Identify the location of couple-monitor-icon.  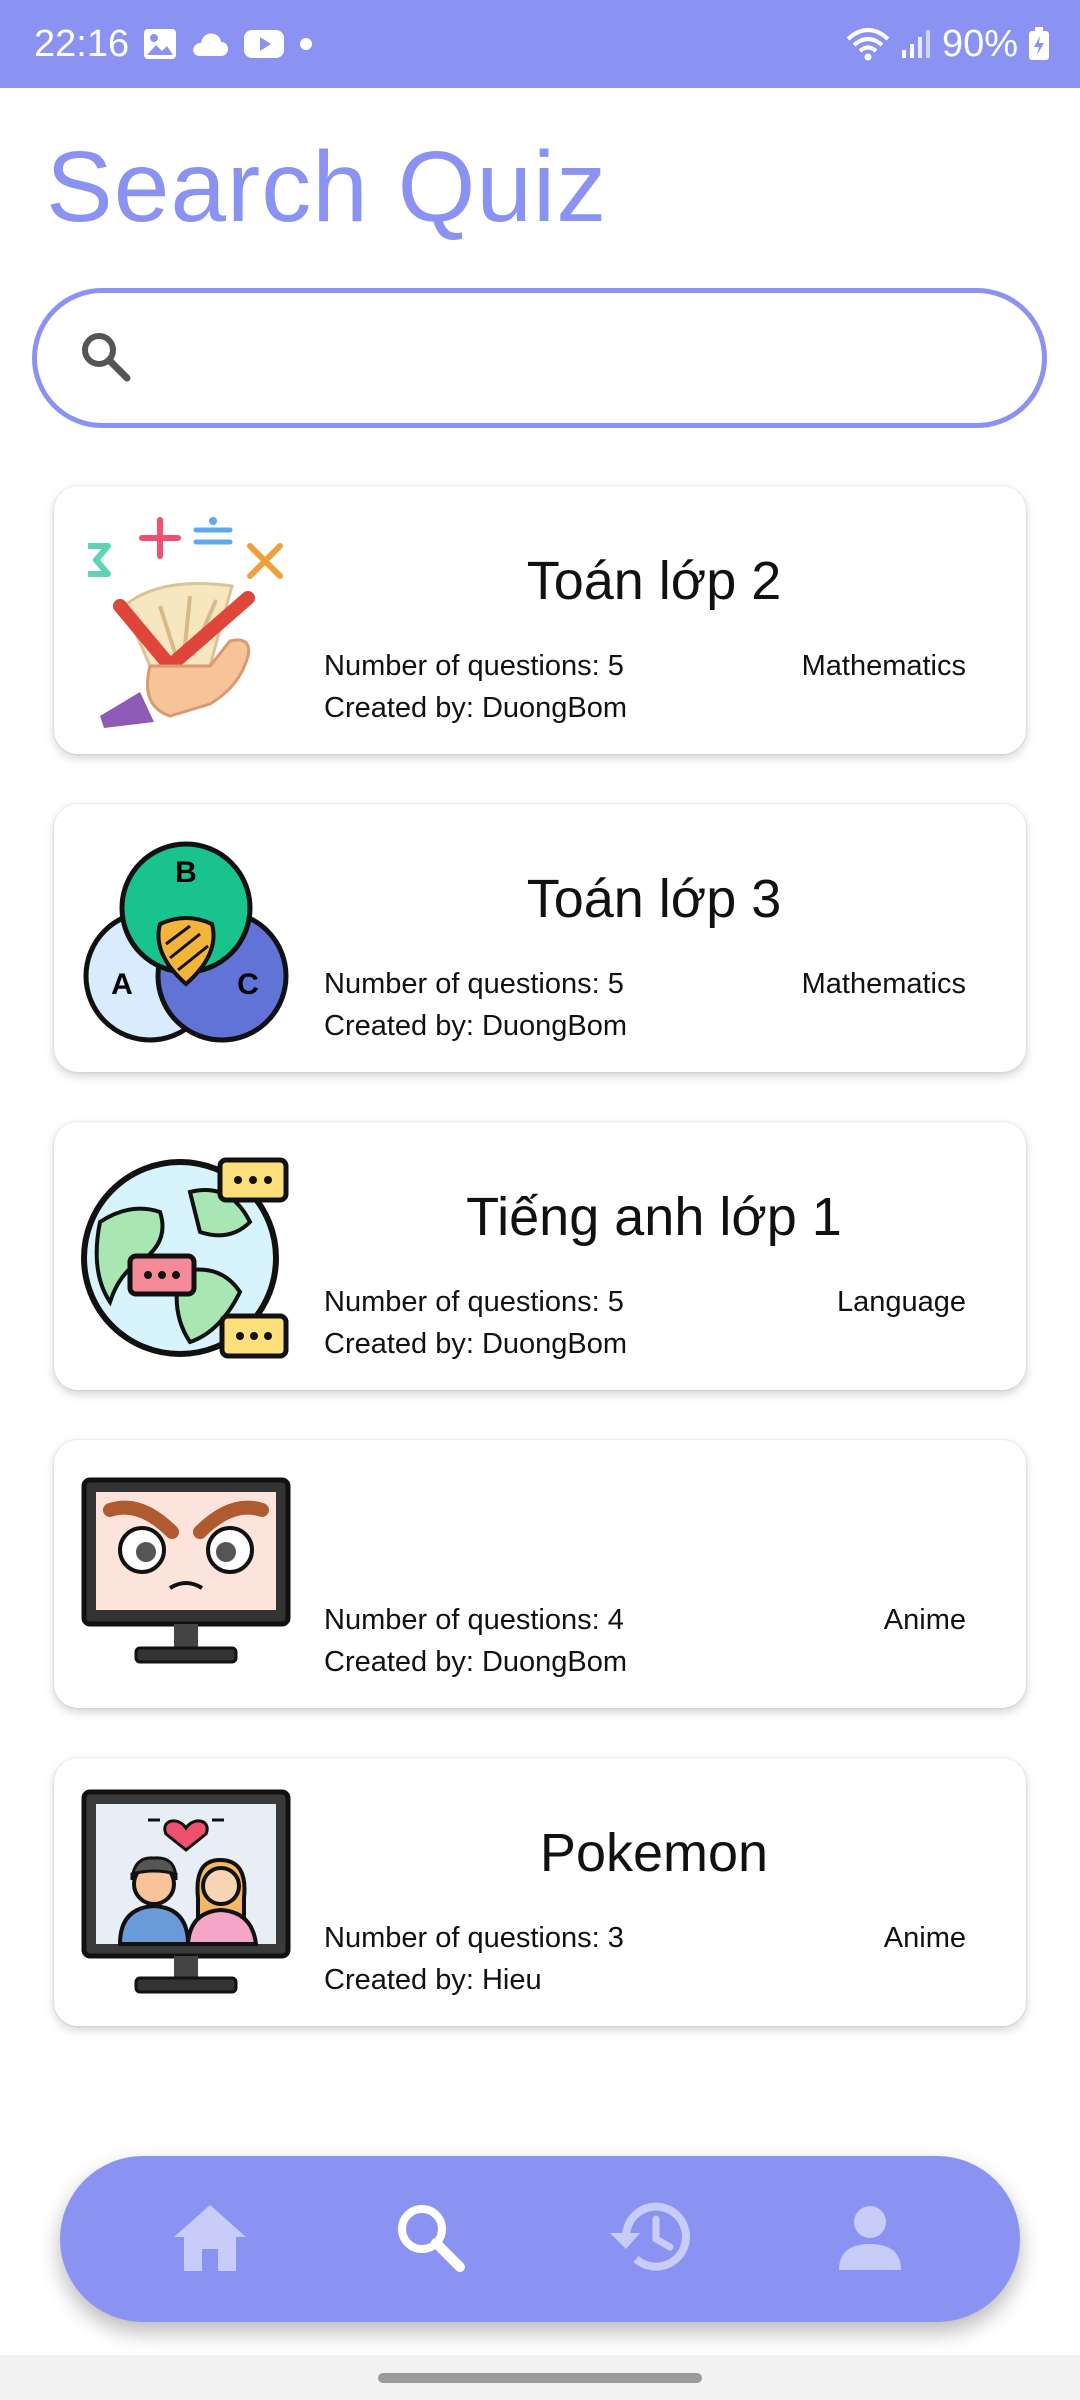
(186, 1894).